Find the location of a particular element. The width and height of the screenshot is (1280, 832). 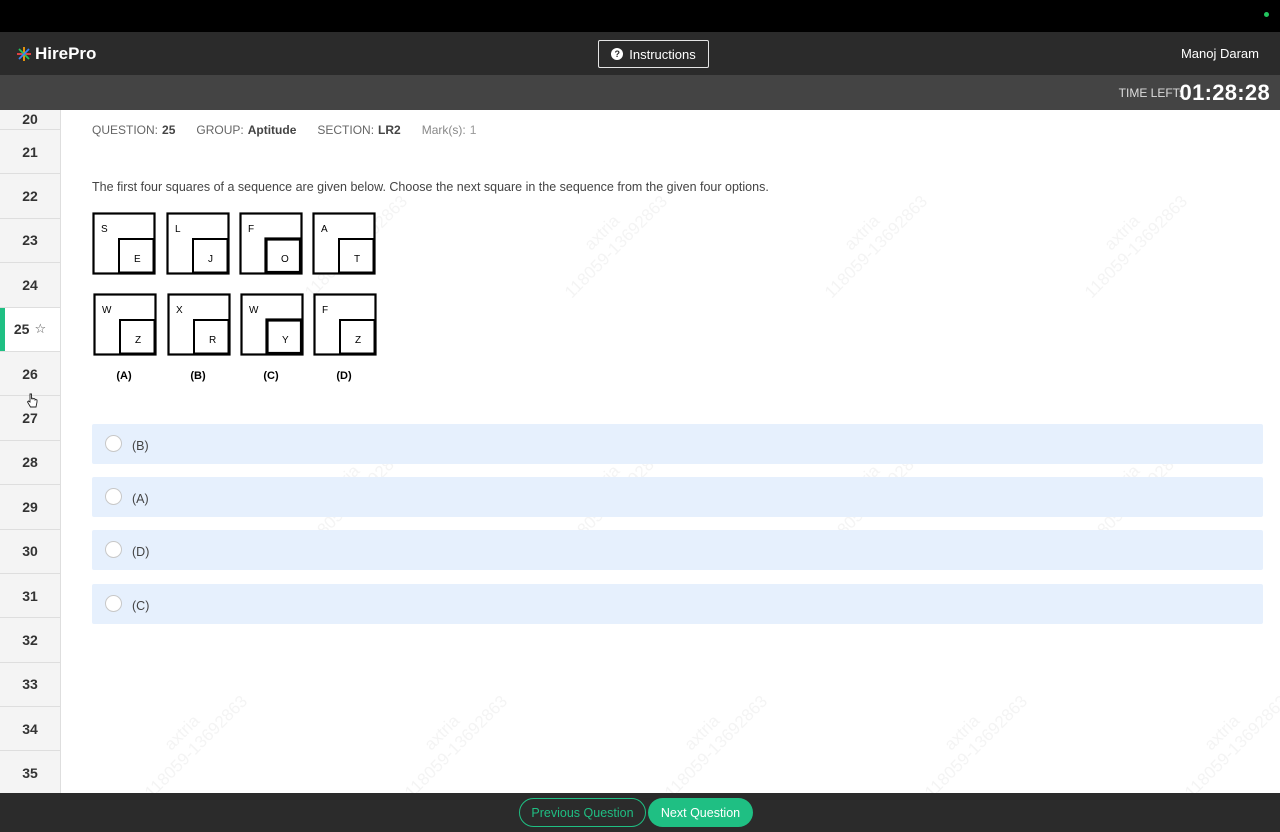

window-top-bar is located at coordinates (640, 16).